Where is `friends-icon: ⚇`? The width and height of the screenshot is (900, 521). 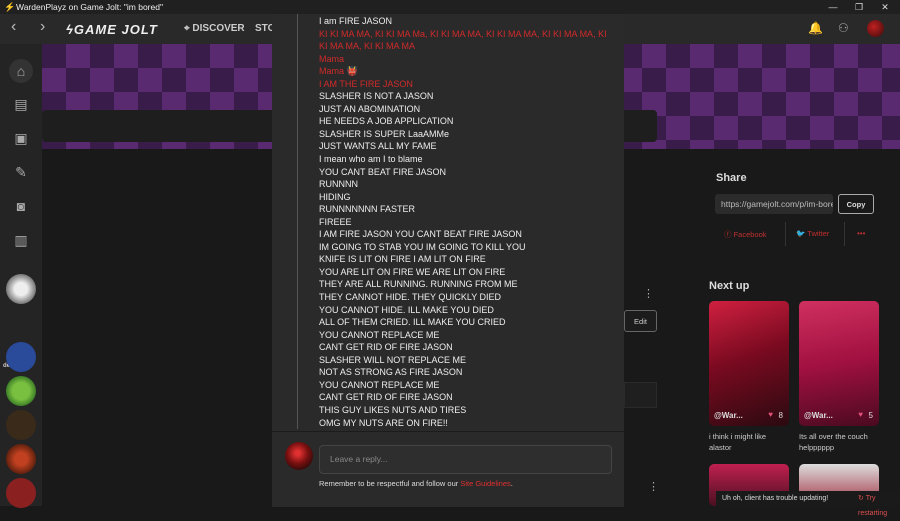 friends-icon: ⚇ is located at coordinates (843, 28).